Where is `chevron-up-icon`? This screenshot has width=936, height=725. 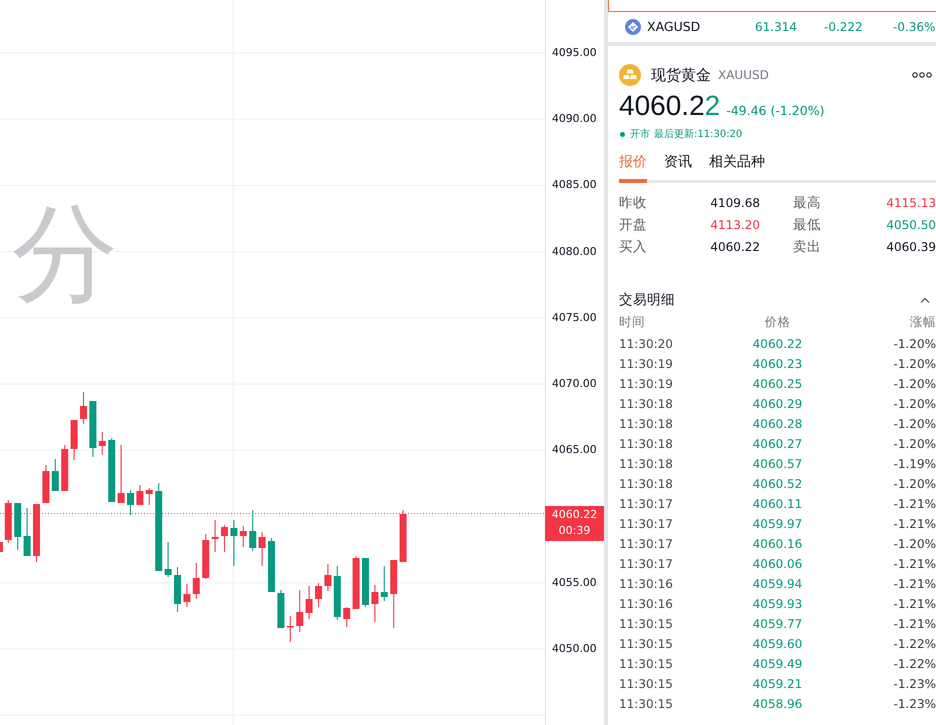
chevron-up-icon is located at coordinates (925, 300).